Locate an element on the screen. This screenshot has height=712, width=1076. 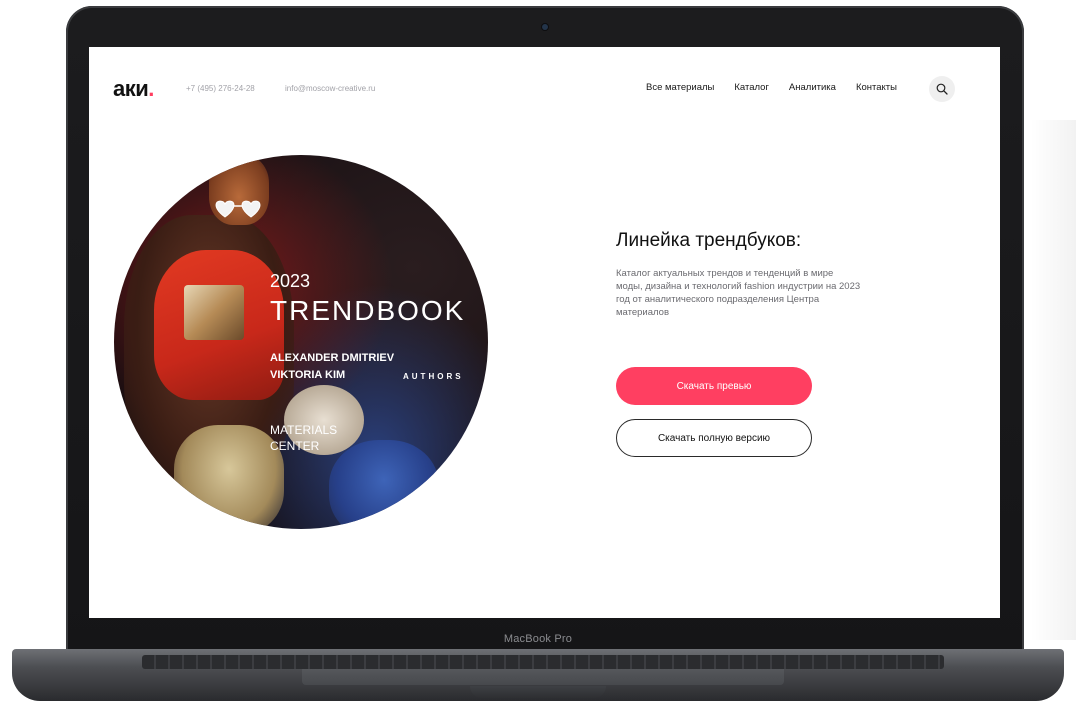
device-label: MacBook Pro is located at coordinates (538, 639).